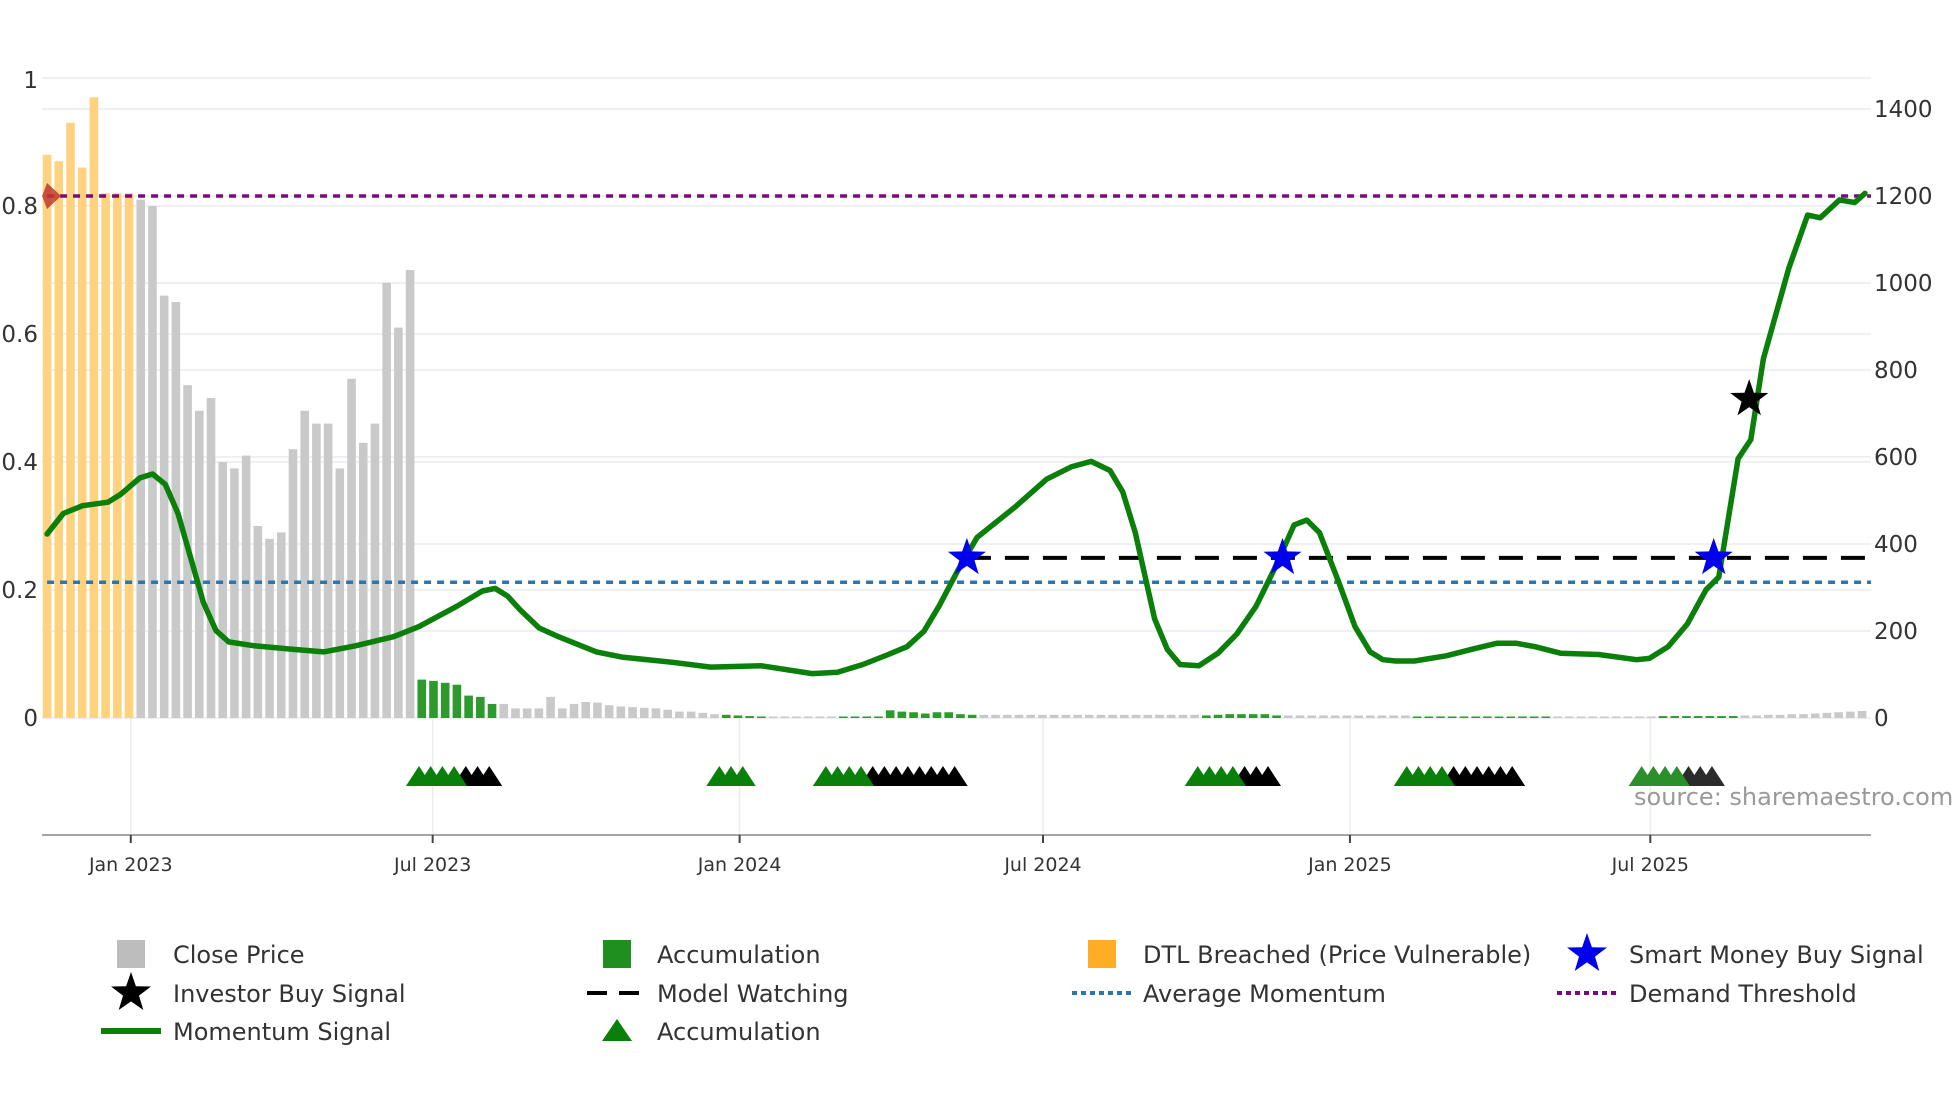  Describe the element at coordinates (19, 591) in the screenshot. I see `left-tick-label: 0.2` at that location.